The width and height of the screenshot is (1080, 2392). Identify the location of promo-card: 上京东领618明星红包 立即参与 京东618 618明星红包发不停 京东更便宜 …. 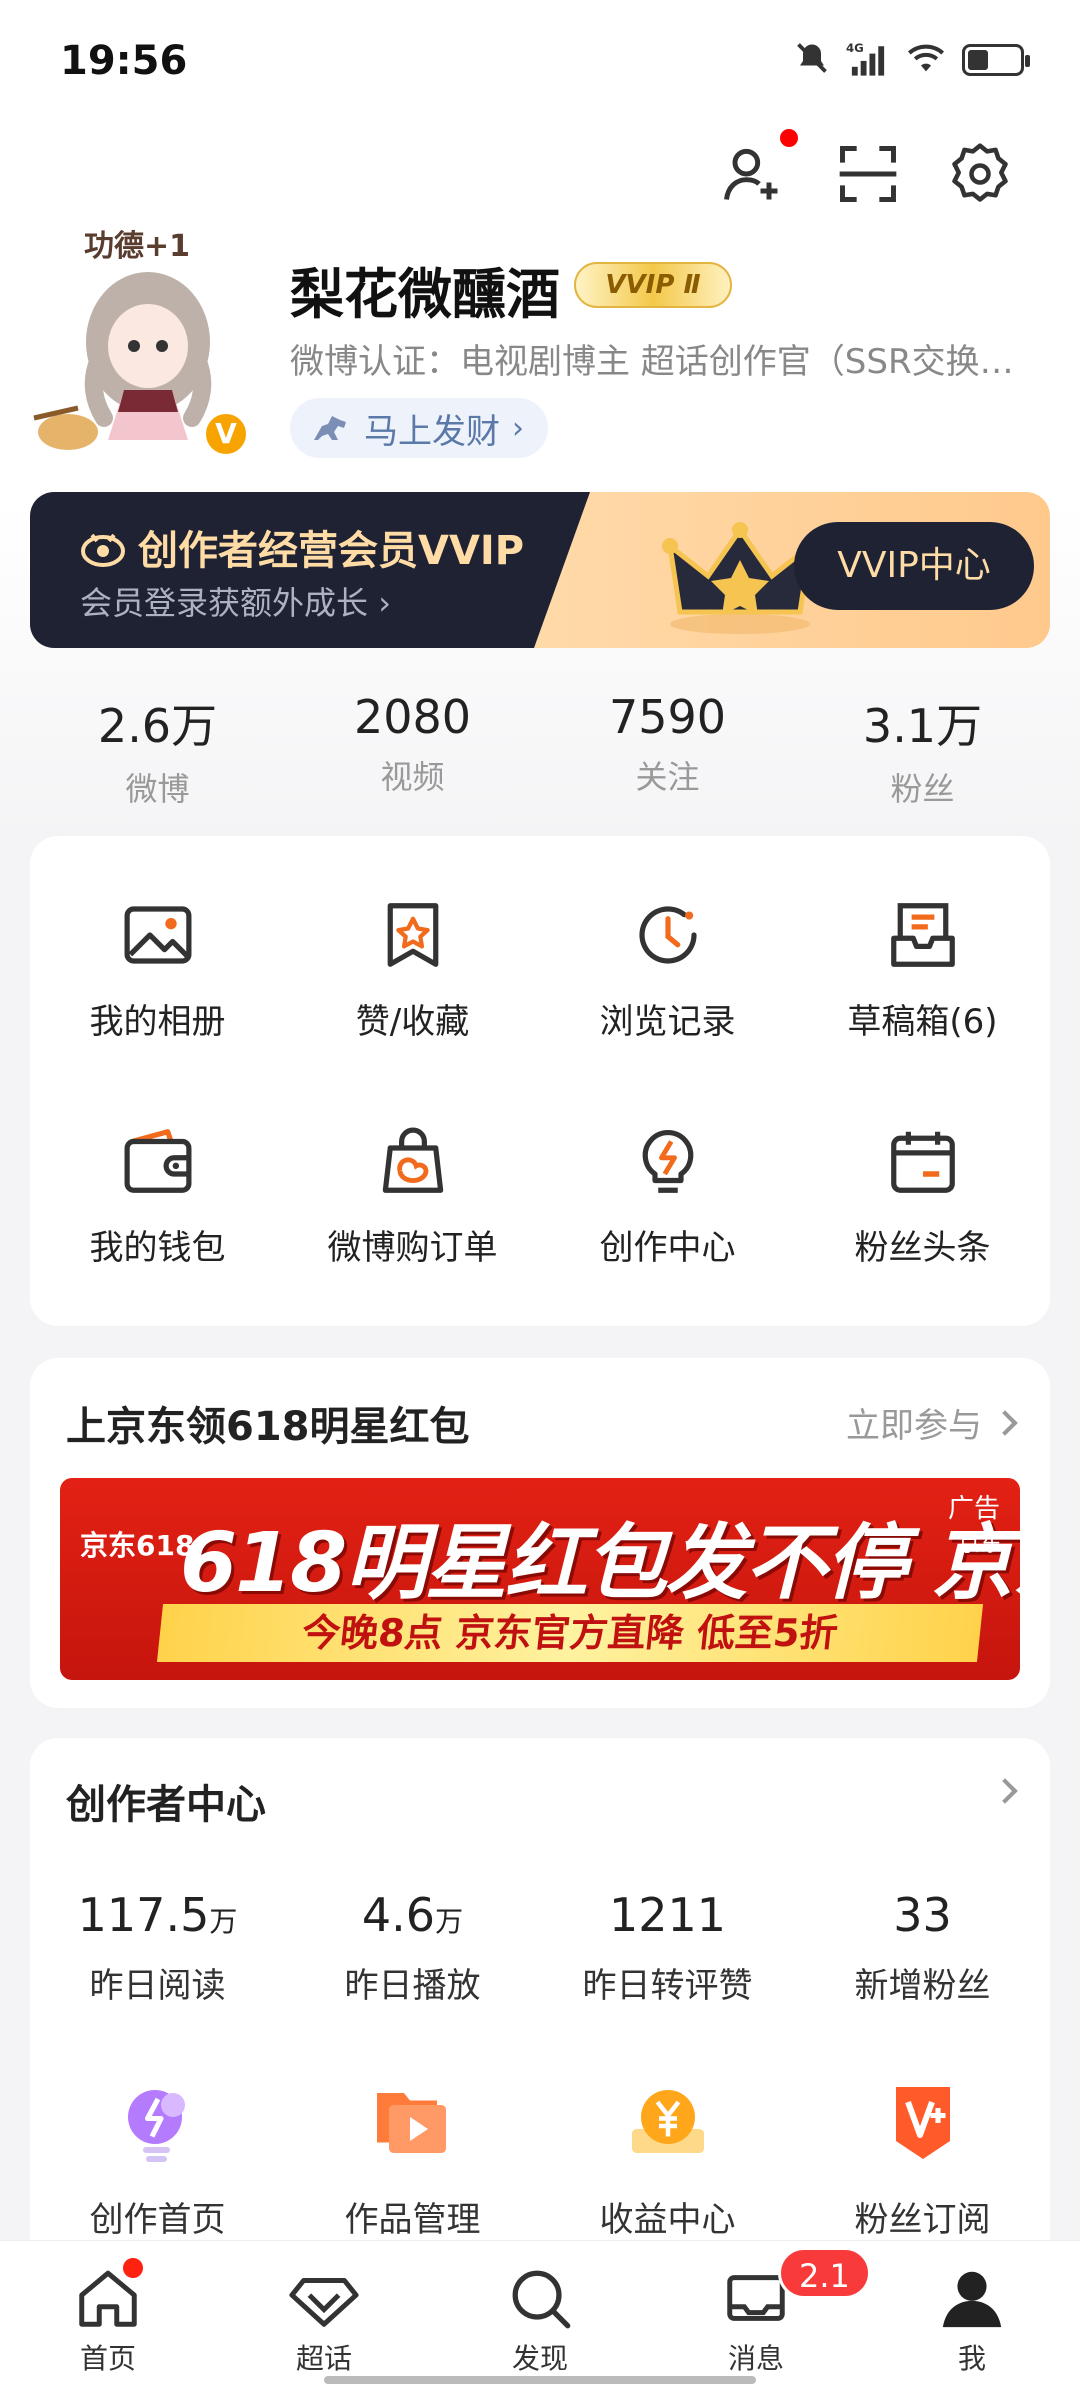
(540, 1533).